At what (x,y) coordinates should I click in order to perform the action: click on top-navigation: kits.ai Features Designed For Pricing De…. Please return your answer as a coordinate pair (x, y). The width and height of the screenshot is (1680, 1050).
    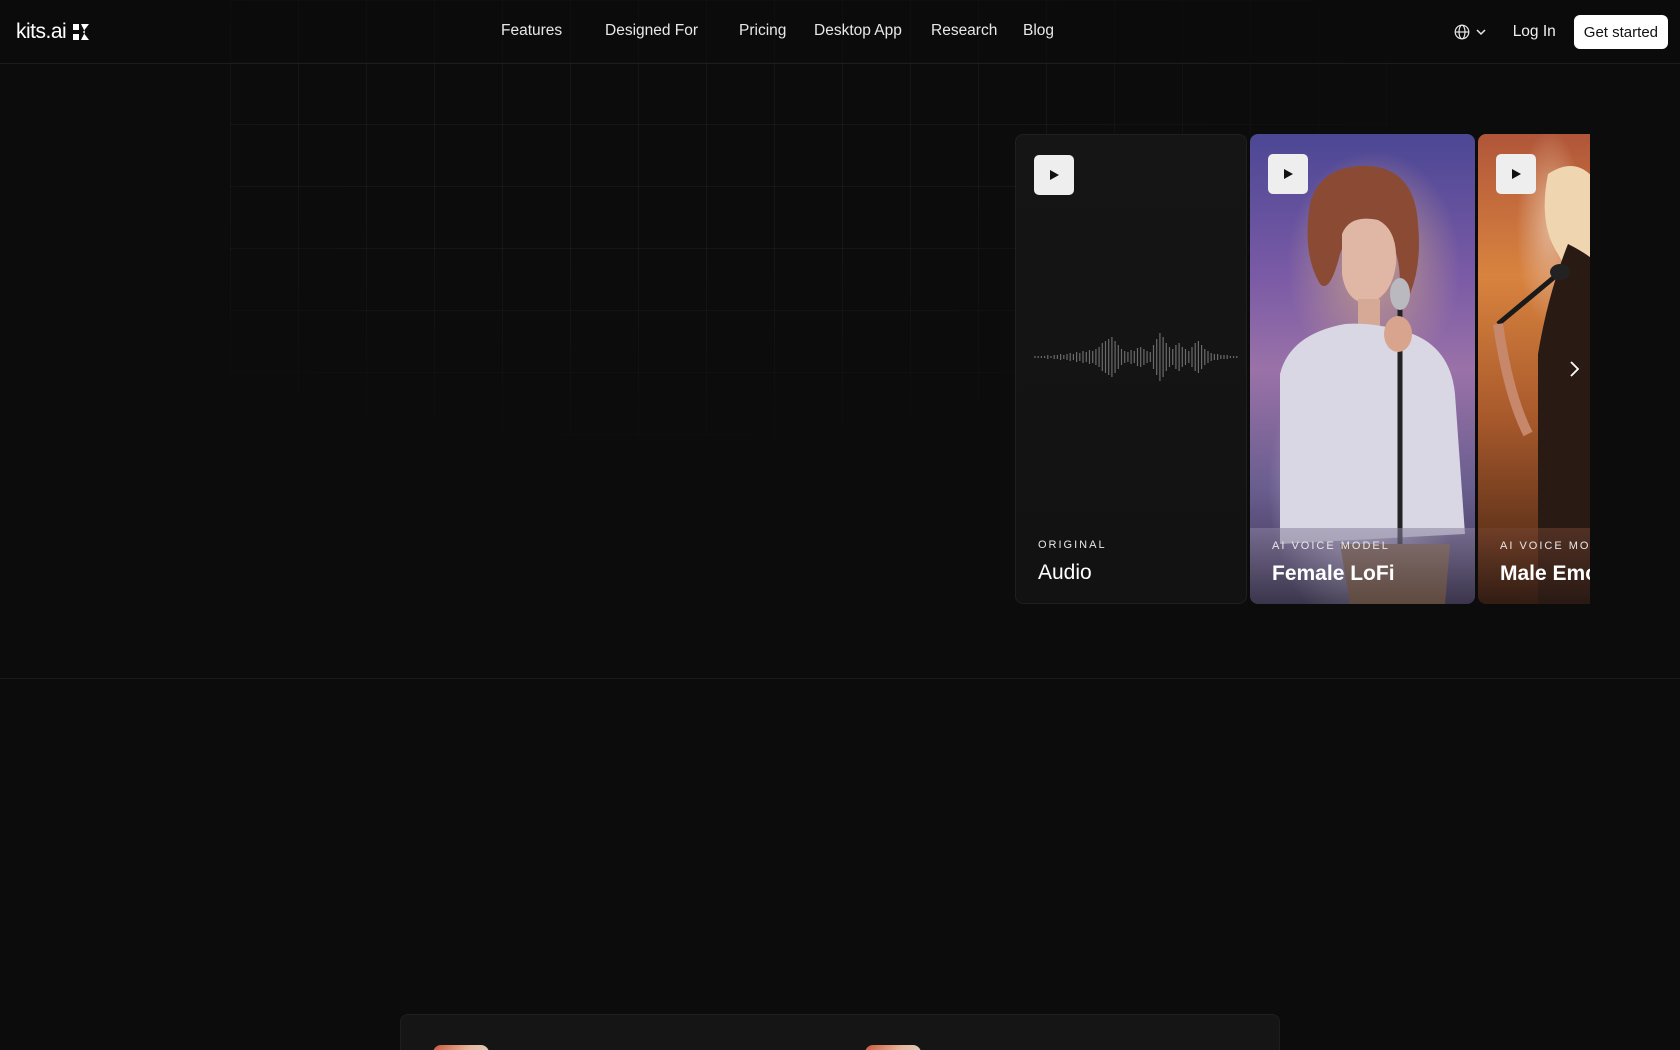
    Looking at the image, I should click on (840, 32).